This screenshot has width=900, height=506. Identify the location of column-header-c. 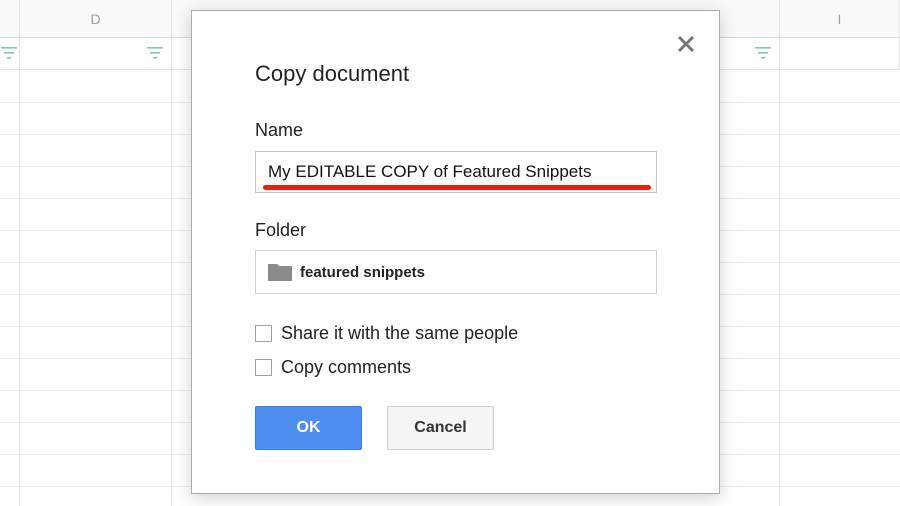
(10, 19).